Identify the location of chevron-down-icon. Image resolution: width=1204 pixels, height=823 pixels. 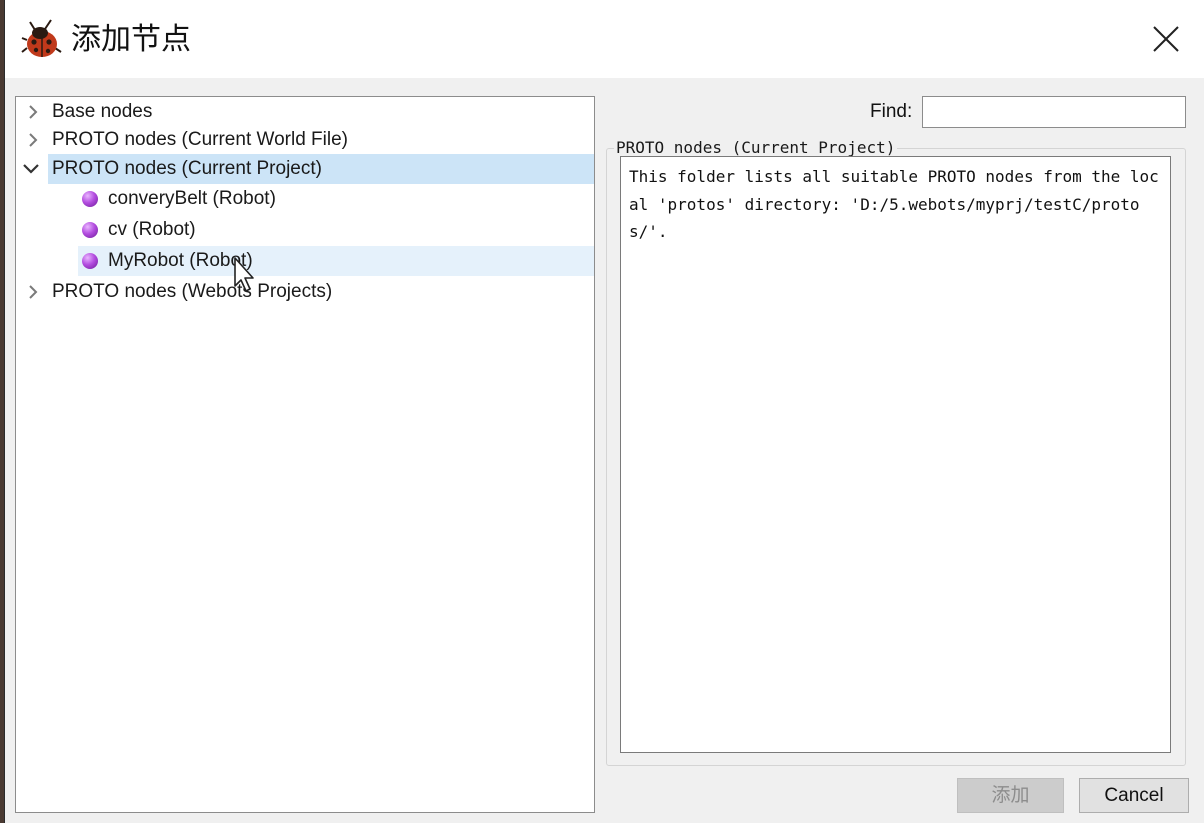
(31, 169).